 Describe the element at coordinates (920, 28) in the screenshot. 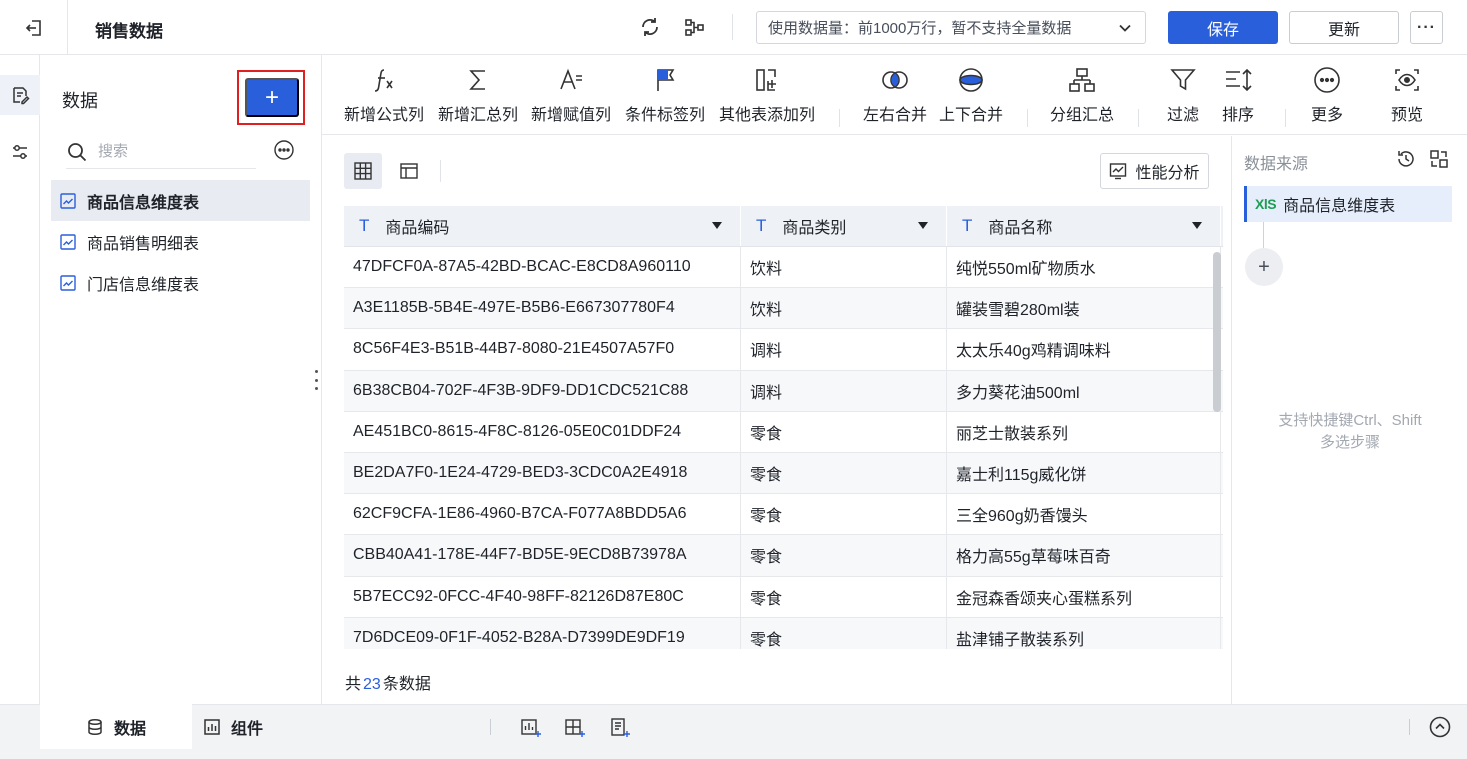

I see `data-usage-value: 使用数据量：前1000万行，暂不支持全量数据` at that location.